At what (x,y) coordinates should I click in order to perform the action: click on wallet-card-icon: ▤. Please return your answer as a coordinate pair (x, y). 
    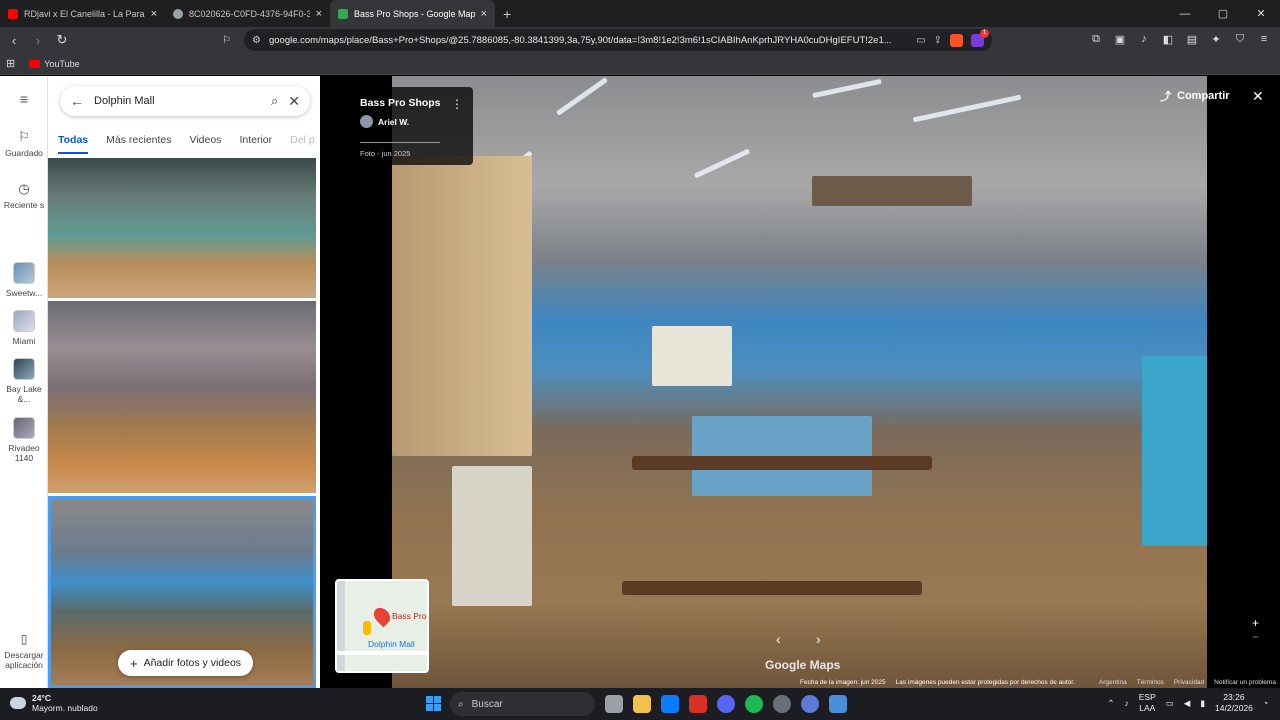
    Looking at the image, I should click on (1192, 39).